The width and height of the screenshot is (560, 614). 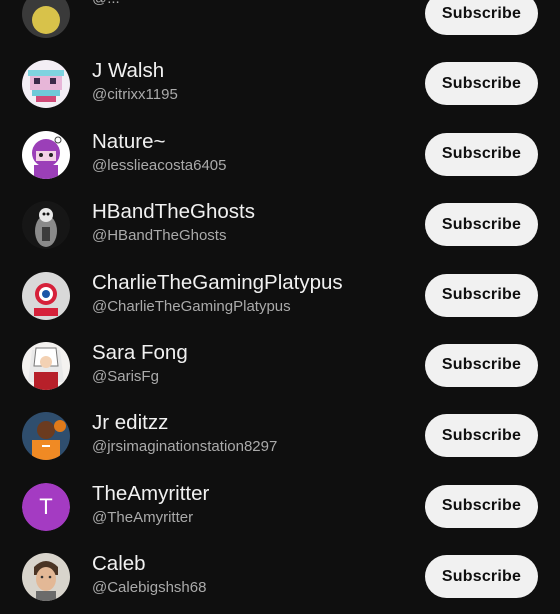 What do you see at coordinates (125, 376) in the screenshot?
I see `channel-handle: @SarisFg` at bounding box center [125, 376].